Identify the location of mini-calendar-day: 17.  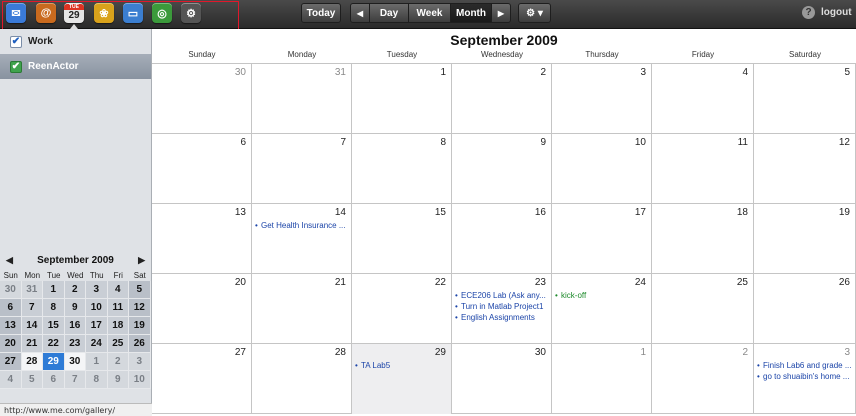
(97, 326).